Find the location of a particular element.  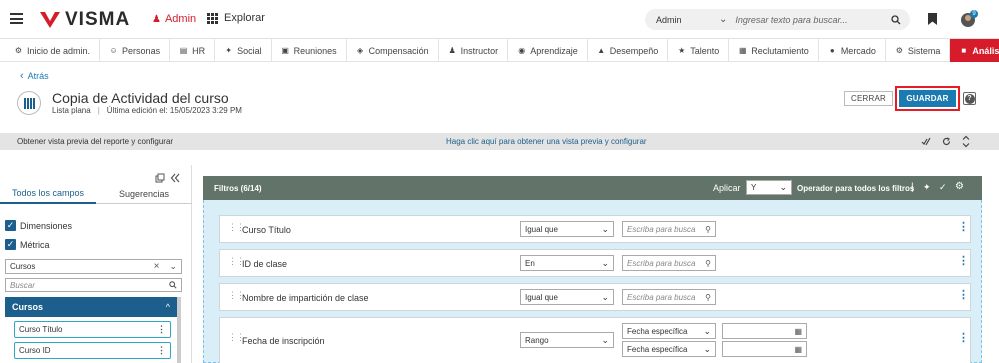

help-button: ? is located at coordinates (969, 98).